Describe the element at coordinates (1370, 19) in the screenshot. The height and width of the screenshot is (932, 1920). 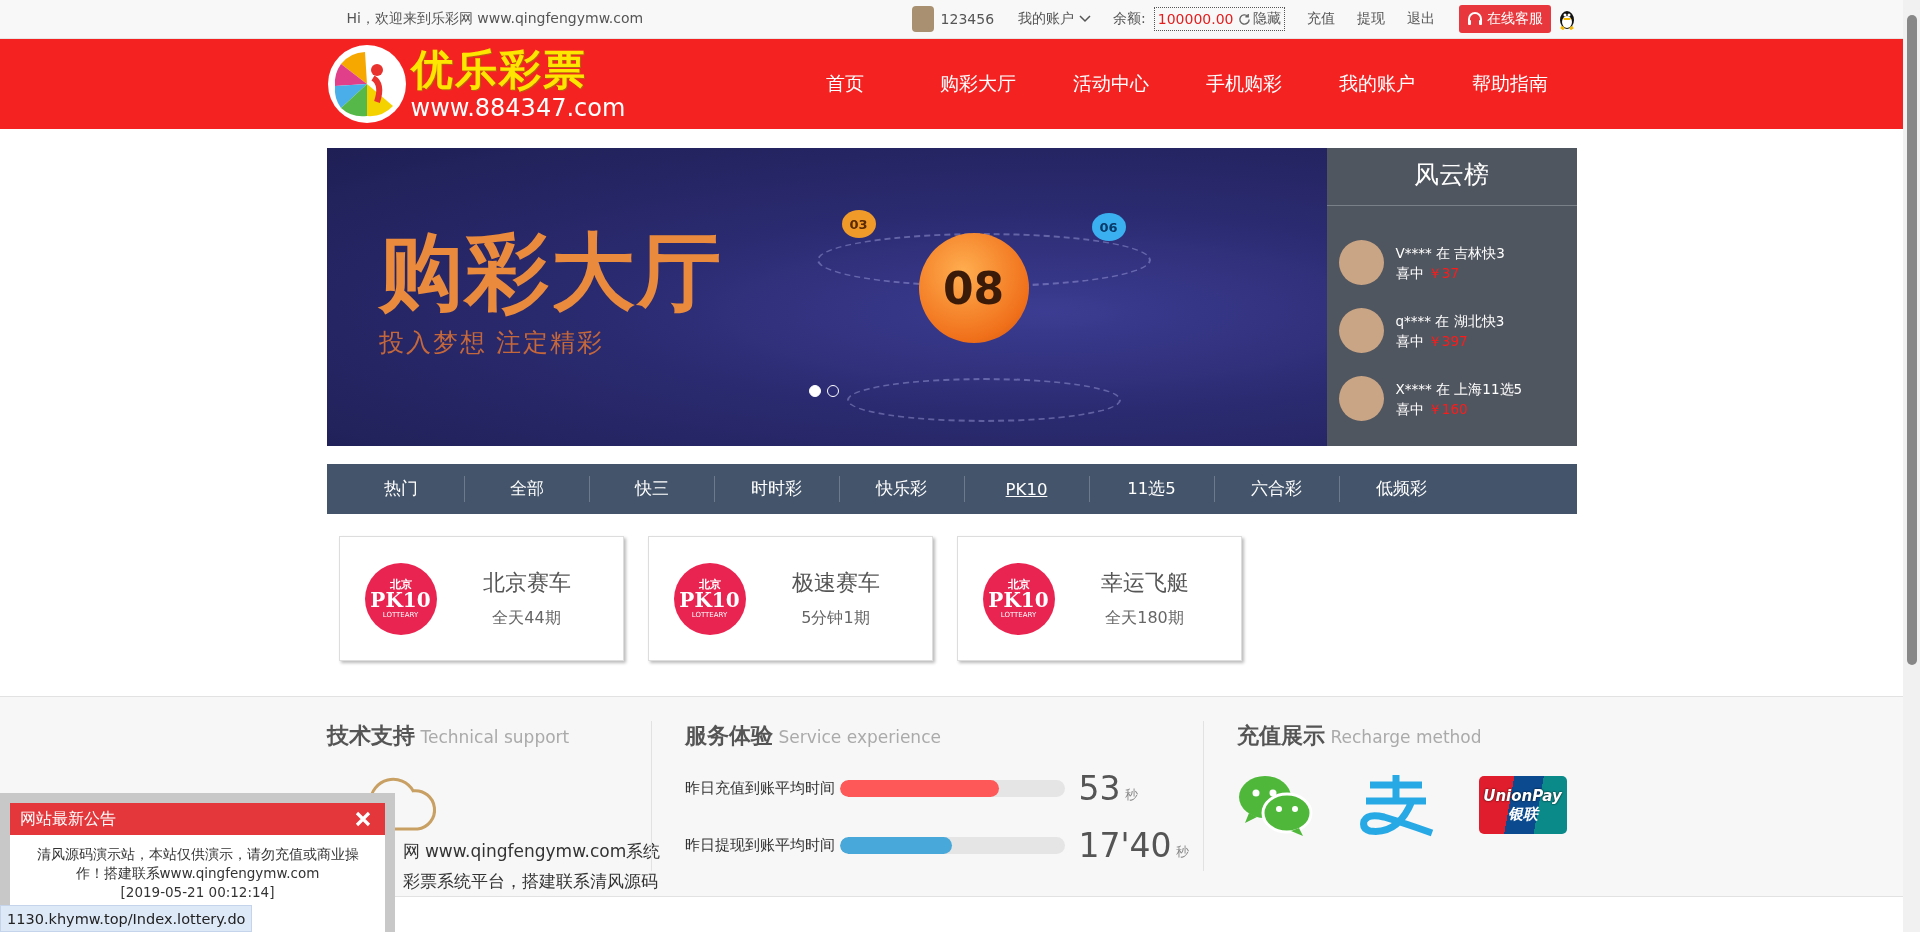
I see `top-link: 提现` at that location.